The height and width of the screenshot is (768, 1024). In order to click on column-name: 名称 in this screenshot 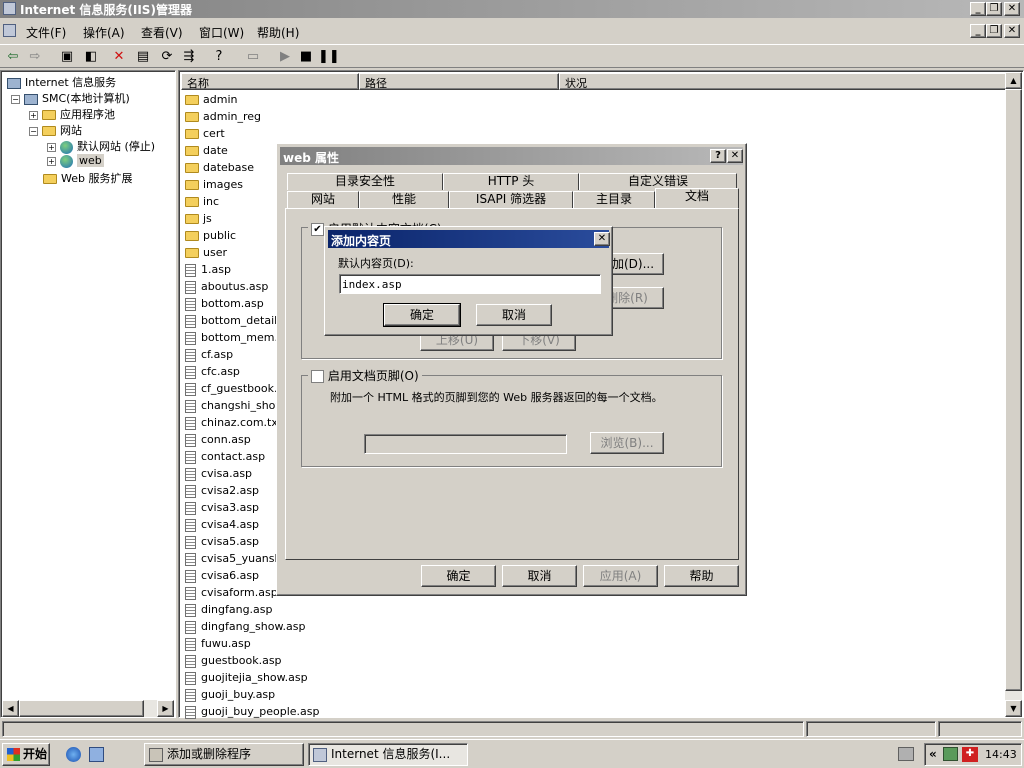, I will do `click(270, 81)`.